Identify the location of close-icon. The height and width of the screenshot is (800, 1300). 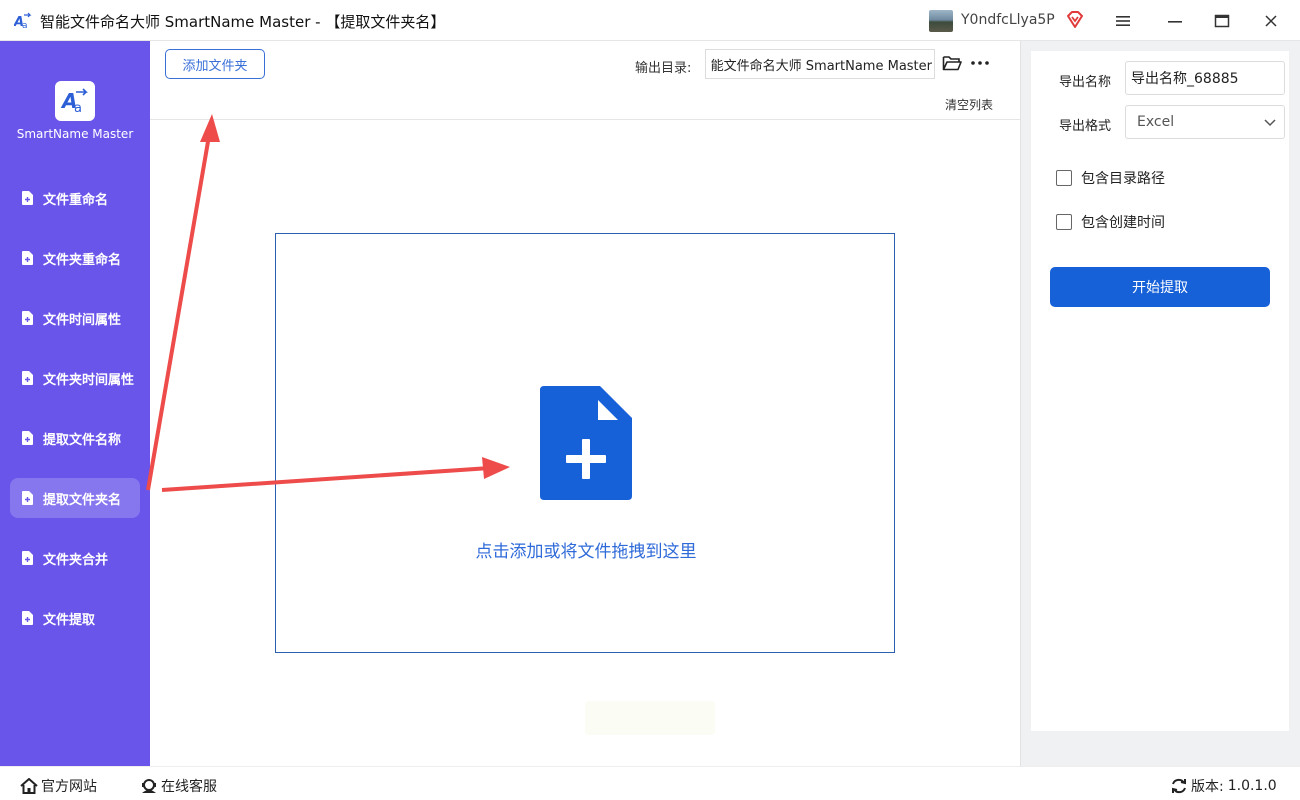
(1271, 21).